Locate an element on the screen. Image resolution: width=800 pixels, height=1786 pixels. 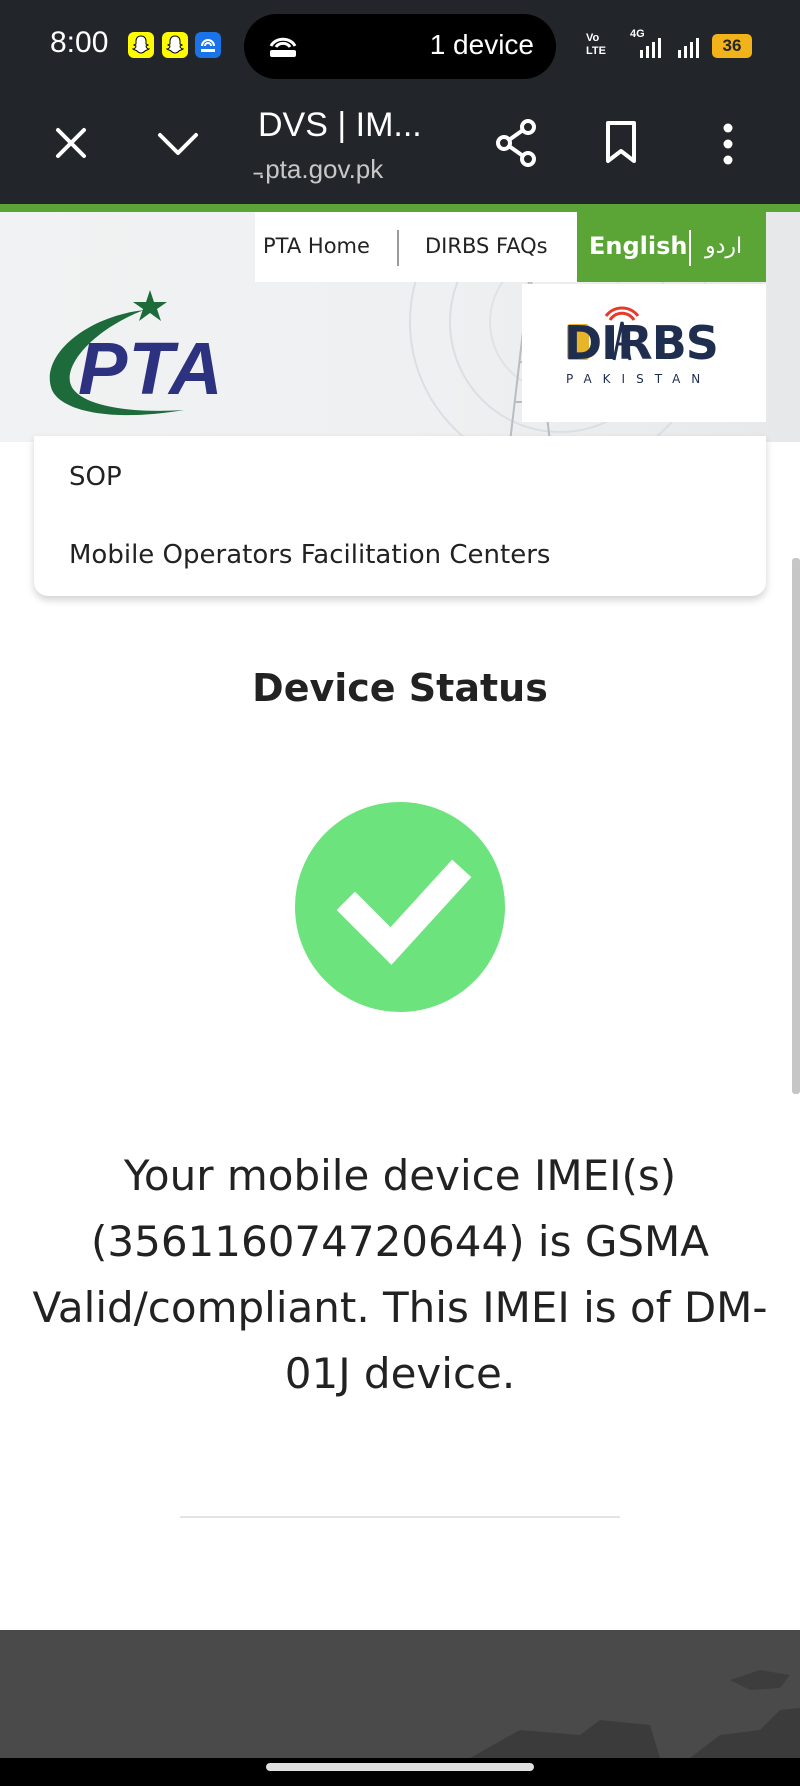
battery-icon: 36 is located at coordinates (732, 46).